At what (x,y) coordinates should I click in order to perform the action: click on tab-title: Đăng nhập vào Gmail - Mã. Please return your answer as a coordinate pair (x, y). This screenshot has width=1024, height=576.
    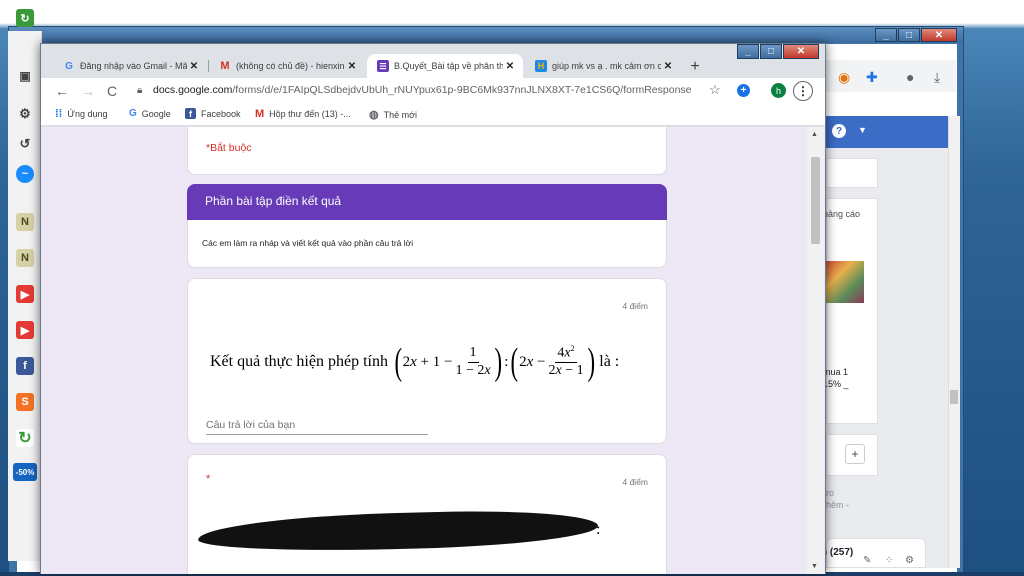
    Looking at the image, I should click on (133, 66).